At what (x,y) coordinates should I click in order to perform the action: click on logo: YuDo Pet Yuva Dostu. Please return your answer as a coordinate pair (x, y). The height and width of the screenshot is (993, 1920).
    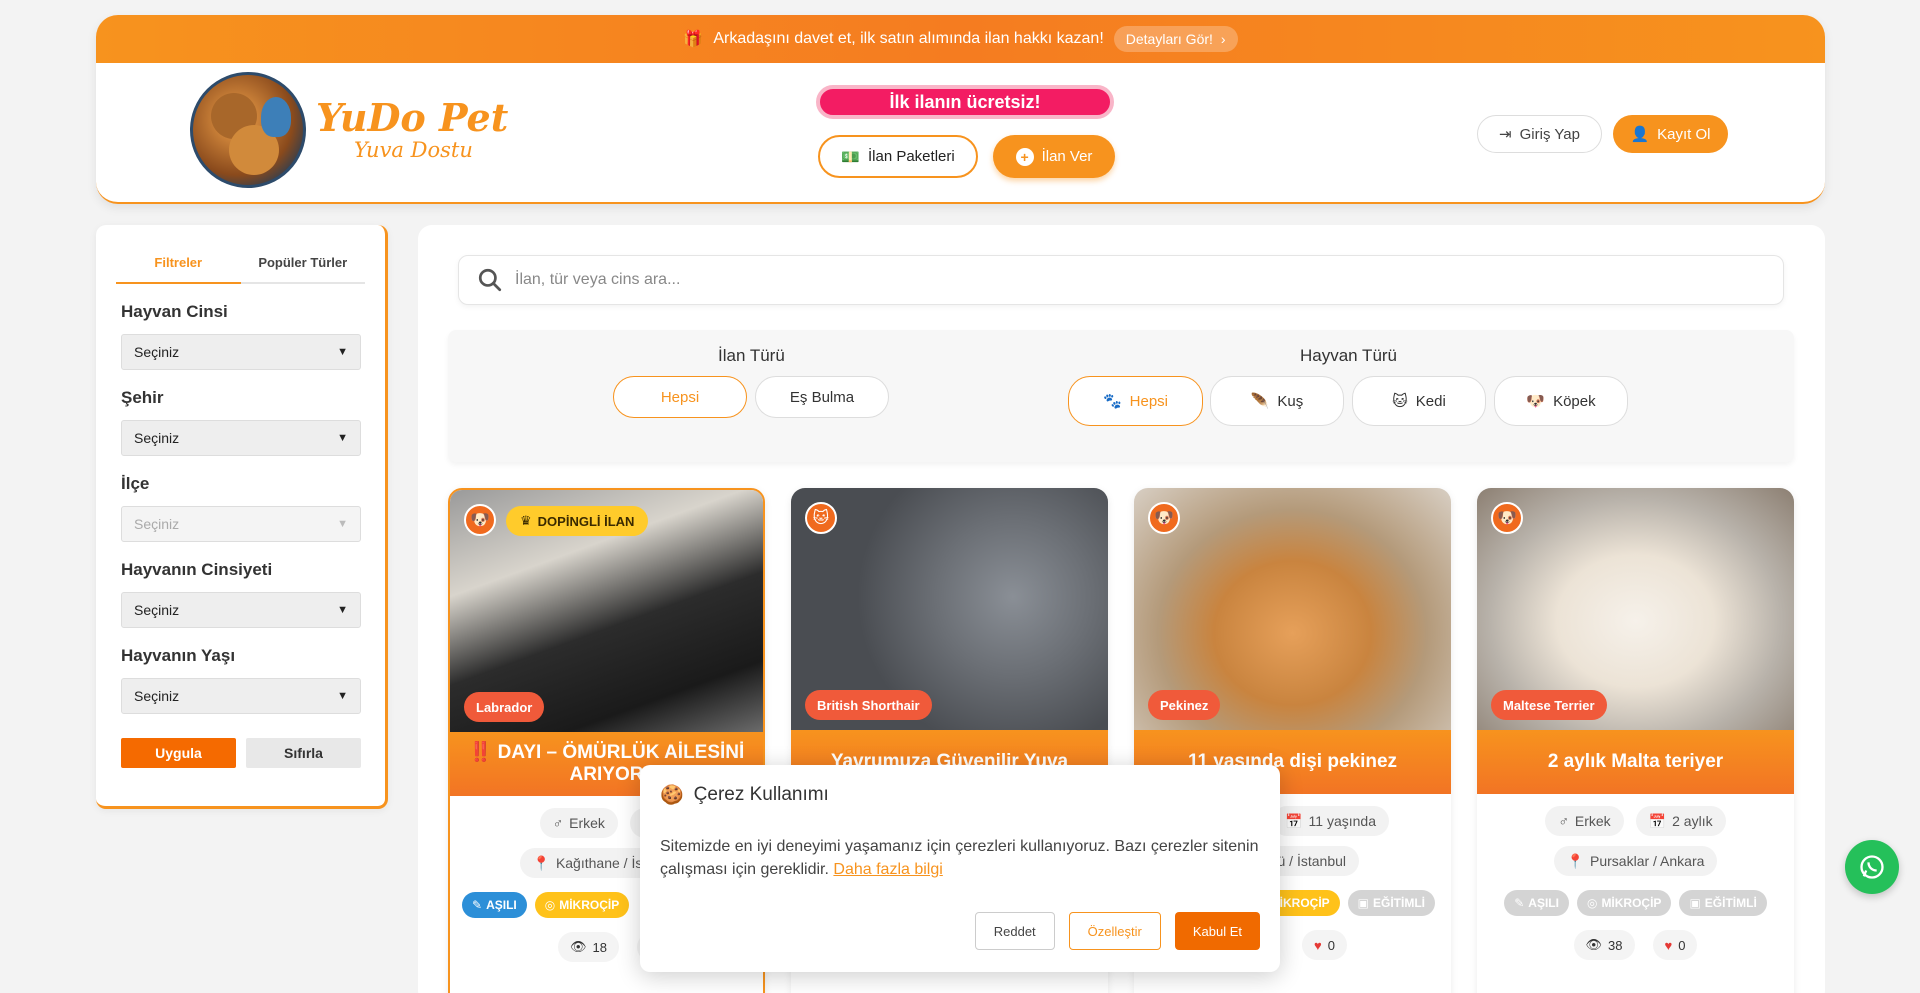
    Looking at the image, I should click on (349, 130).